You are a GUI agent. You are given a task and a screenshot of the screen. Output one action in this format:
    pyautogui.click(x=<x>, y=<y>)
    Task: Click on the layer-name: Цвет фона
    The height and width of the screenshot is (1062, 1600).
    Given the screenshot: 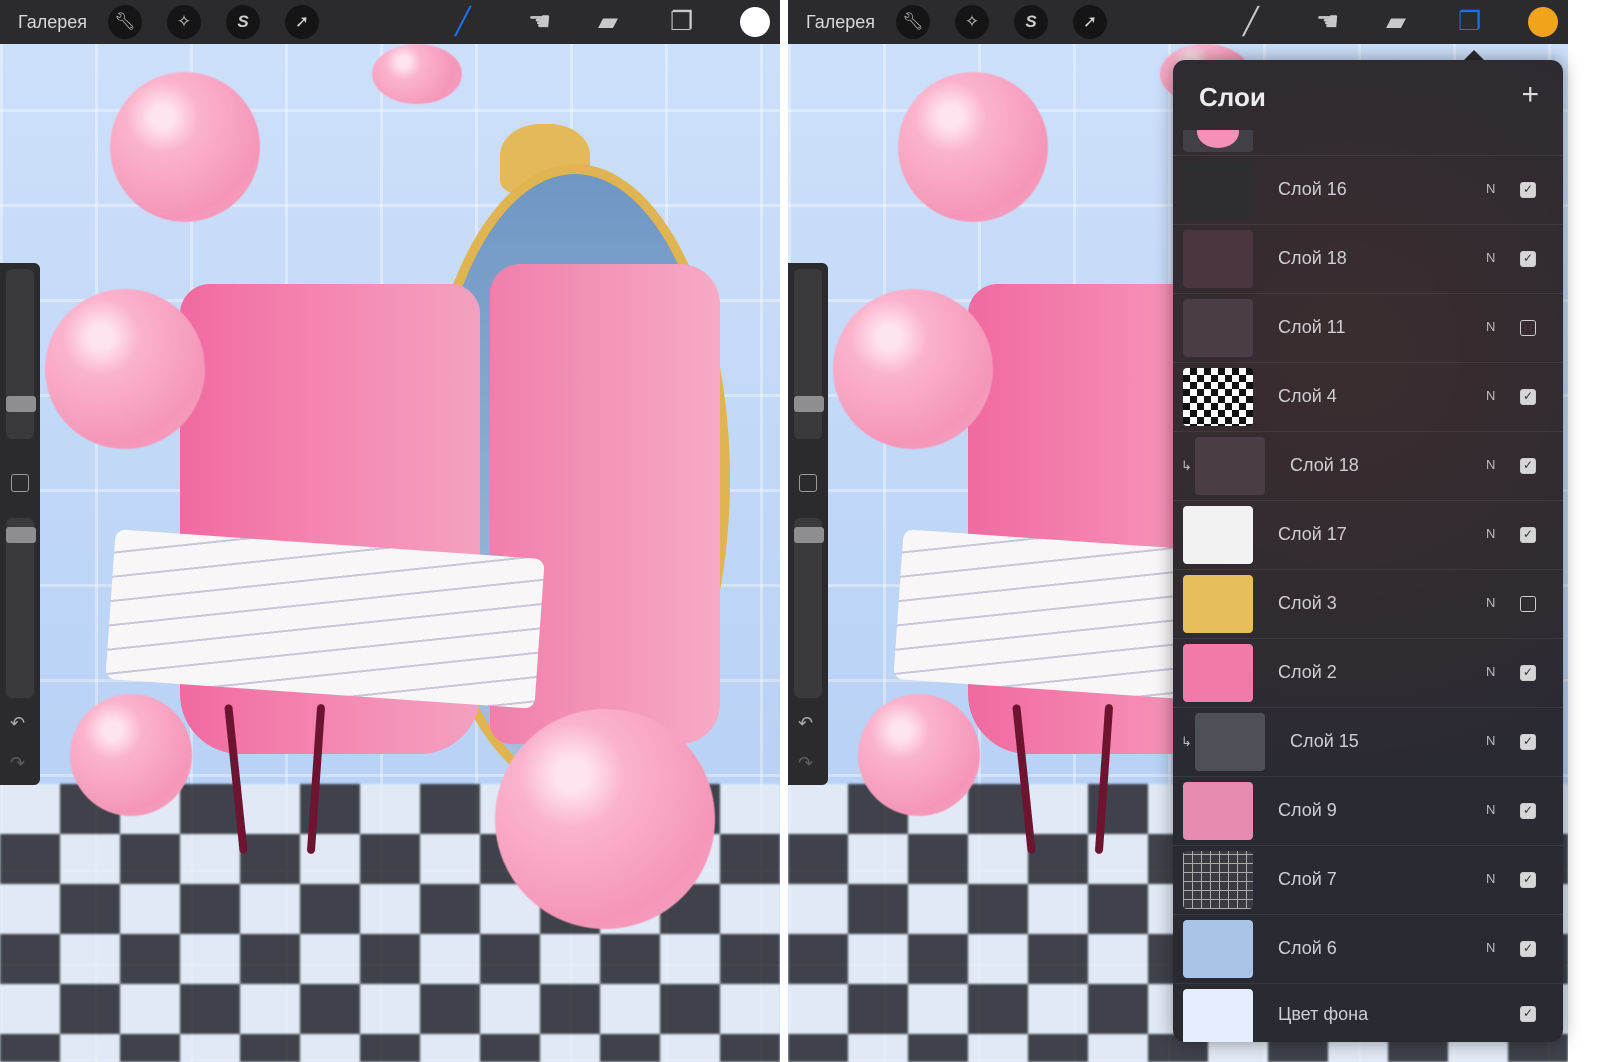 What is the action you would take?
    pyautogui.click(x=1323, y=1014)
    